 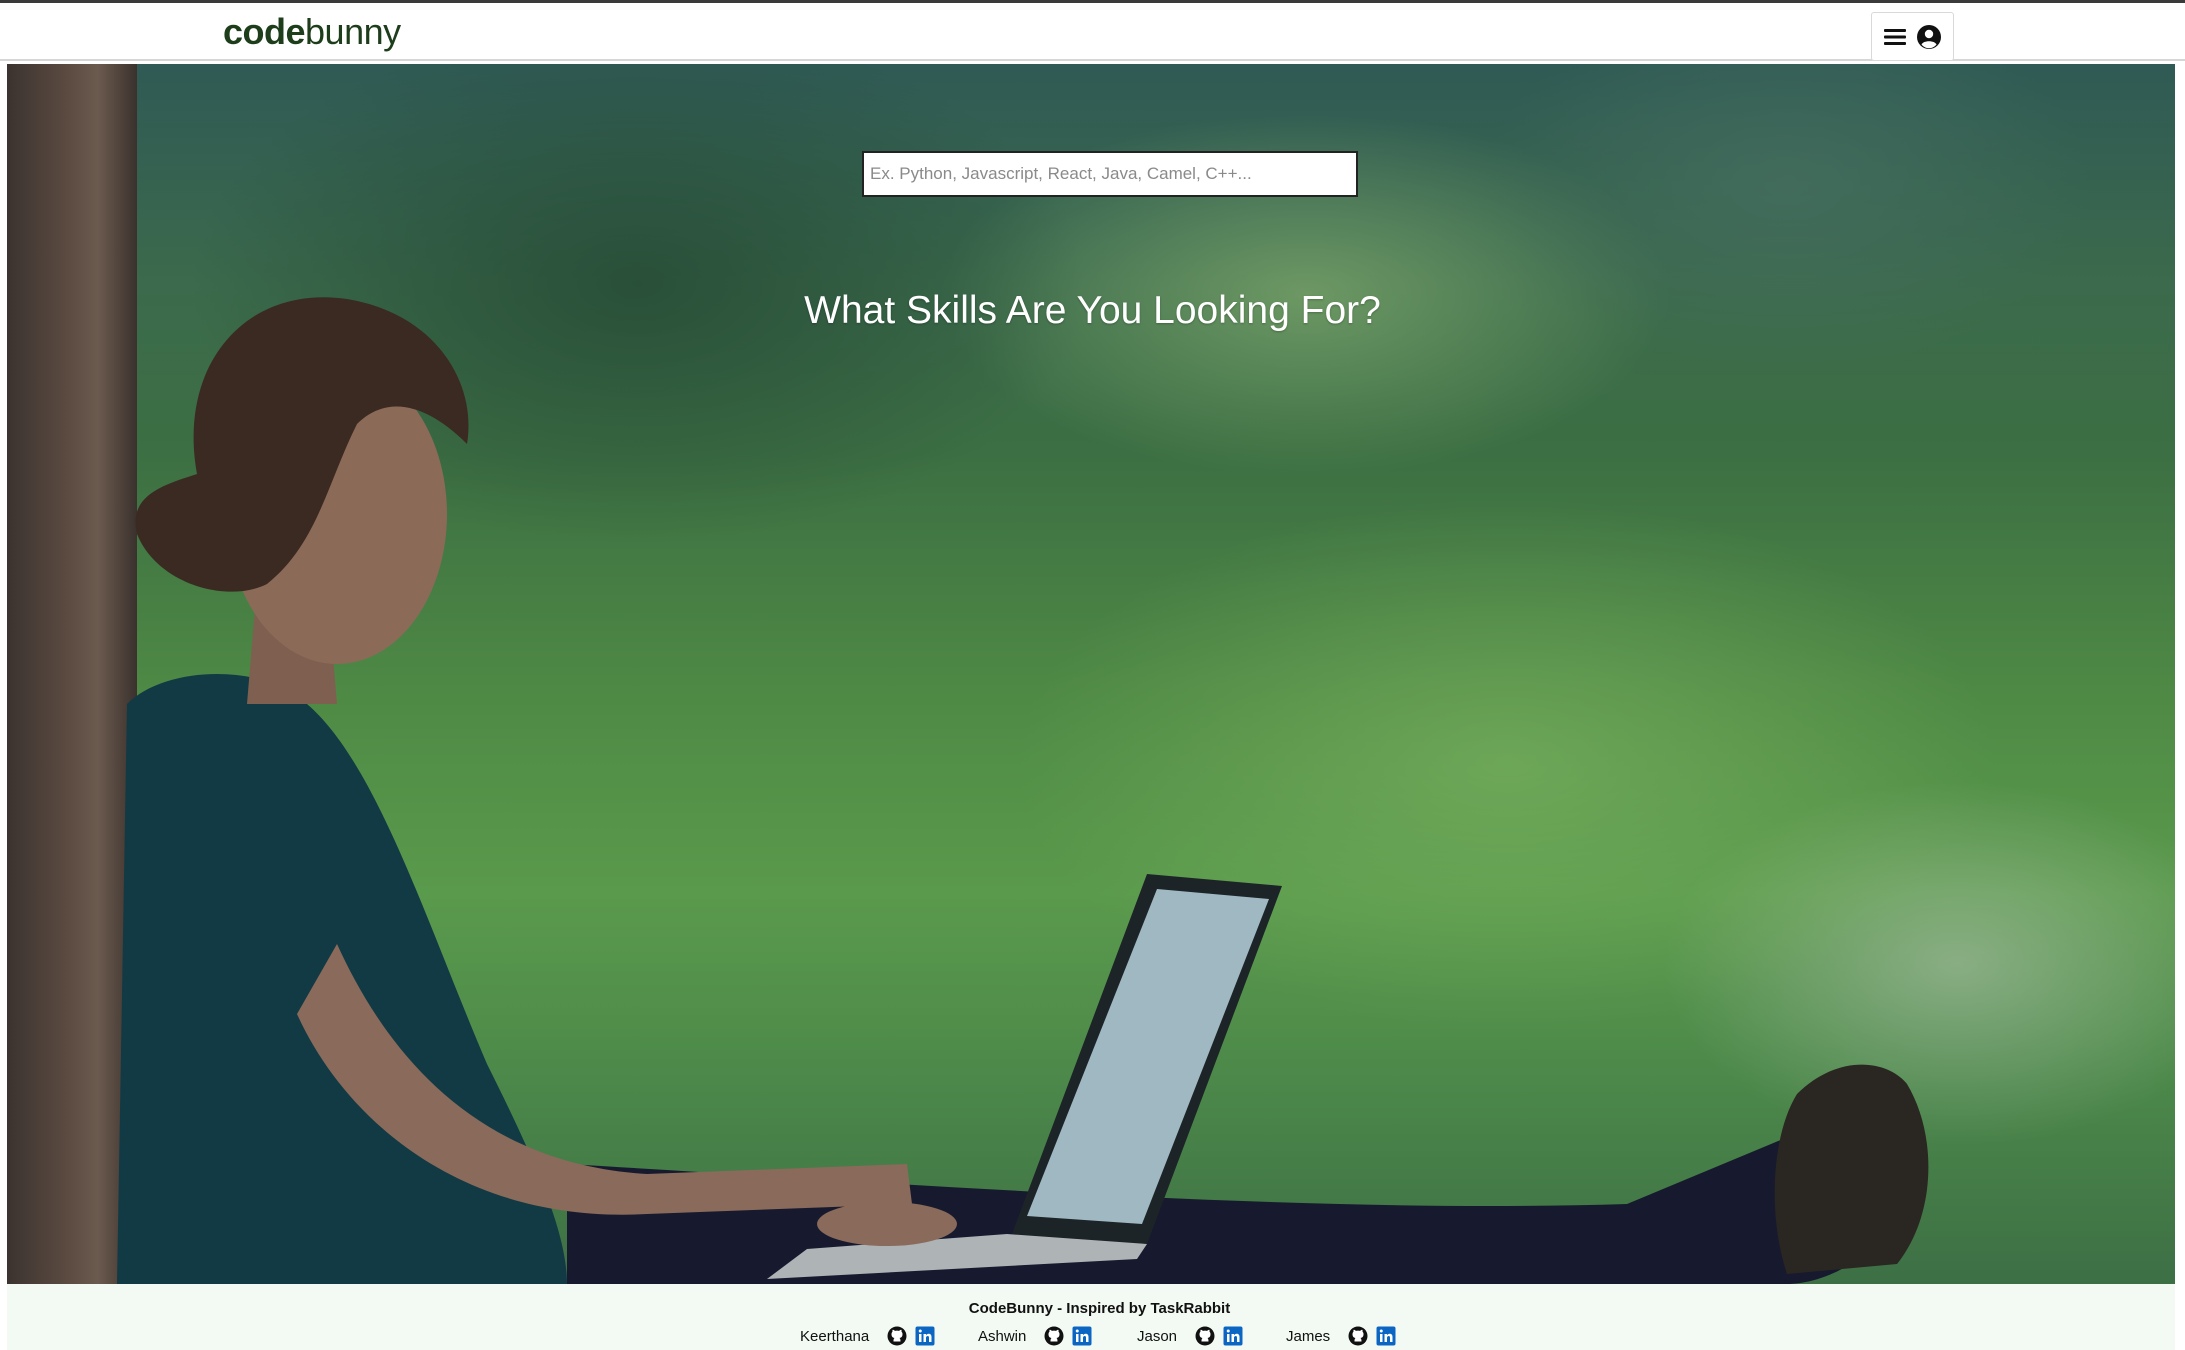 I want to click on navbar: codebunny, so click(x=1092, y=32).